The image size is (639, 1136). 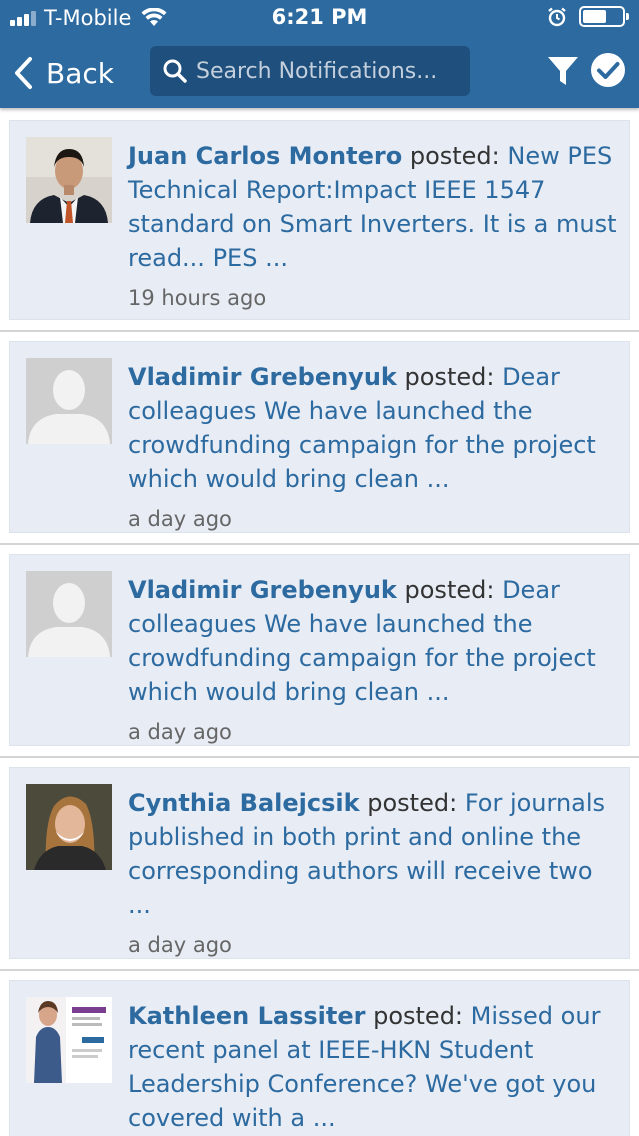 I want to click on search-input, so click(x=331, y=71).